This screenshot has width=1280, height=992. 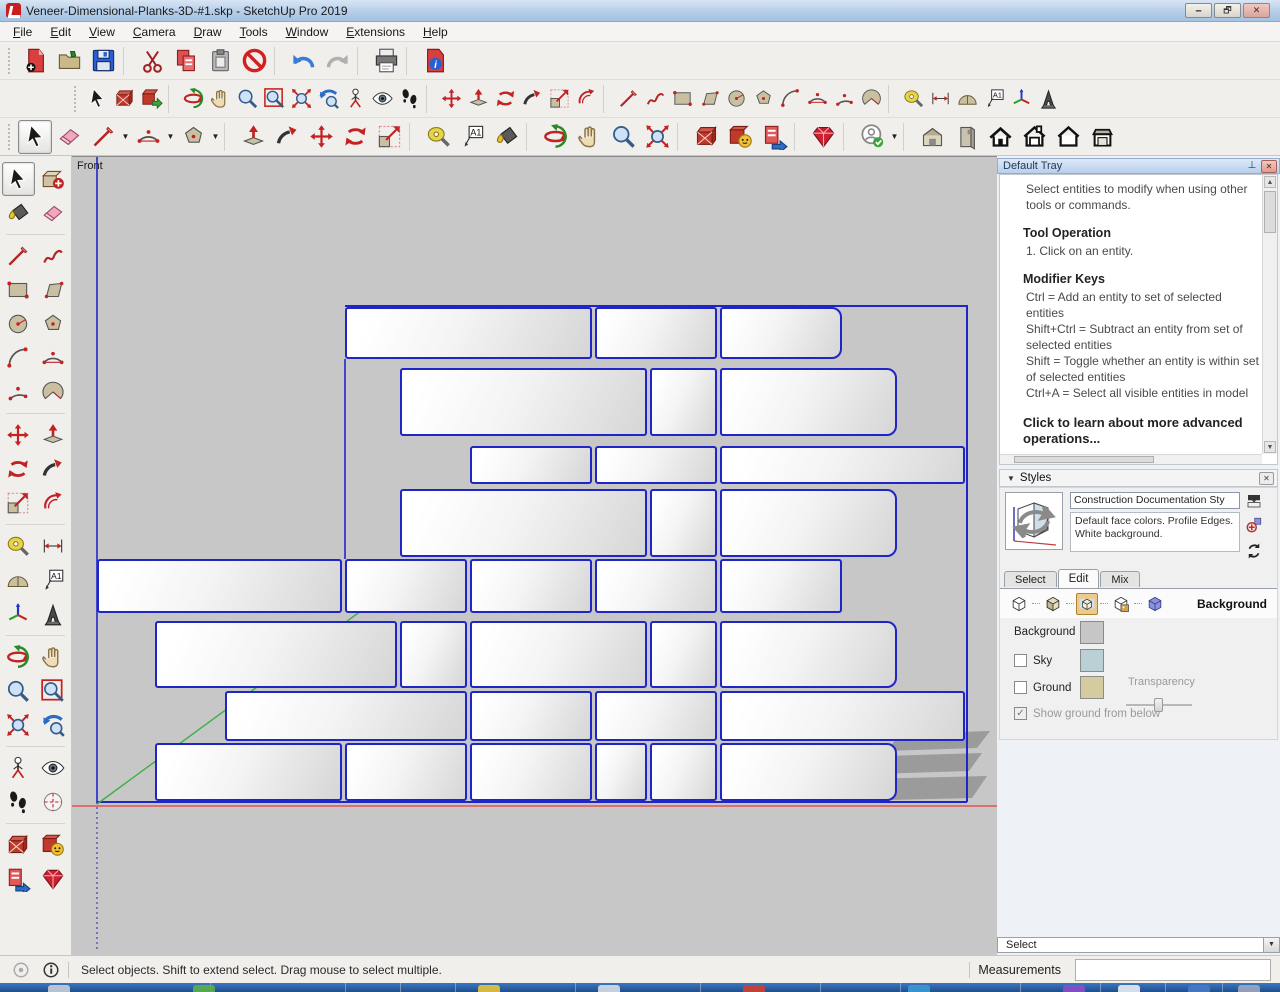 I want to click on create-style-icon, so click(x=1255, y=526).